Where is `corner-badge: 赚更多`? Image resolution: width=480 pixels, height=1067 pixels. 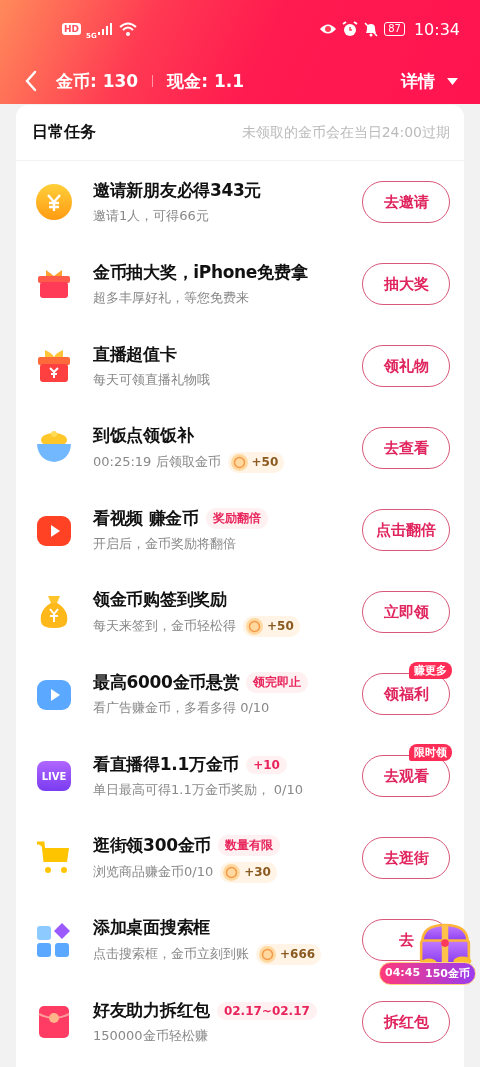
corner-badge: 赚更多 is located at coordinates (430, 670).